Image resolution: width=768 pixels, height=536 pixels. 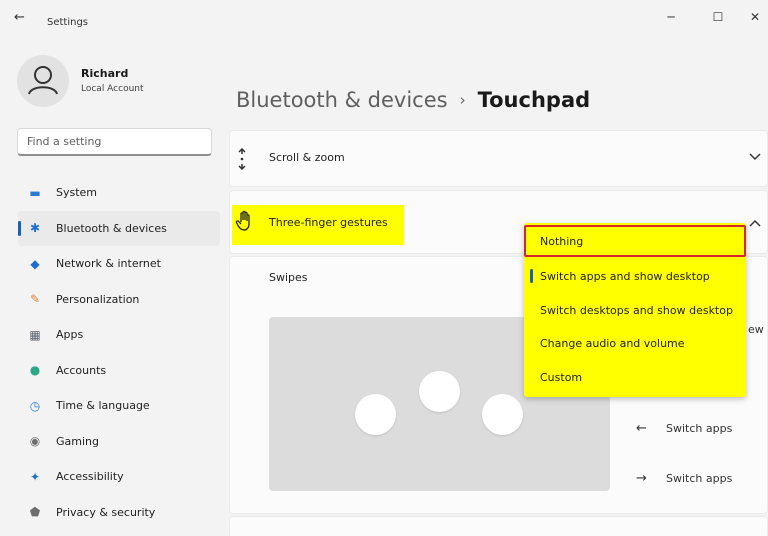 I want to click on sidebar-item-label: Privacy & security, so click(x=106, y=512).